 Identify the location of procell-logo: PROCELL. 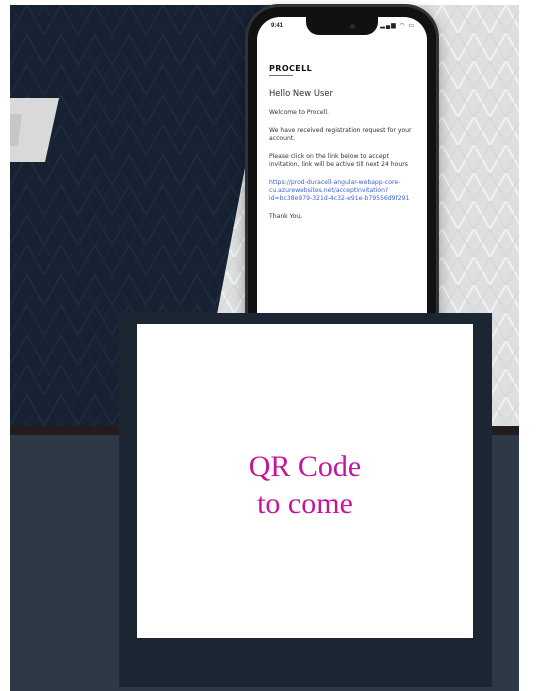
(291, 68).